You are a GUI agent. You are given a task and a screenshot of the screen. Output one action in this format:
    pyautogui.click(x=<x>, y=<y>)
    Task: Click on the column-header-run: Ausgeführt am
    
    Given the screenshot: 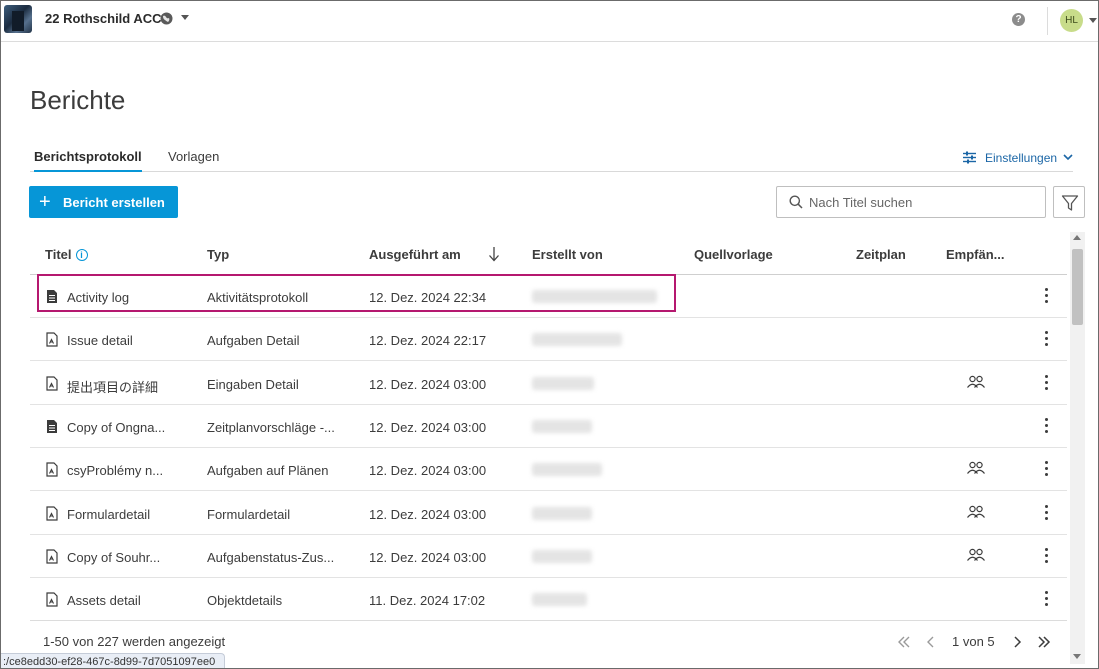 What is the action you would take?
    pyautogui.click(x=415, y=254)
    